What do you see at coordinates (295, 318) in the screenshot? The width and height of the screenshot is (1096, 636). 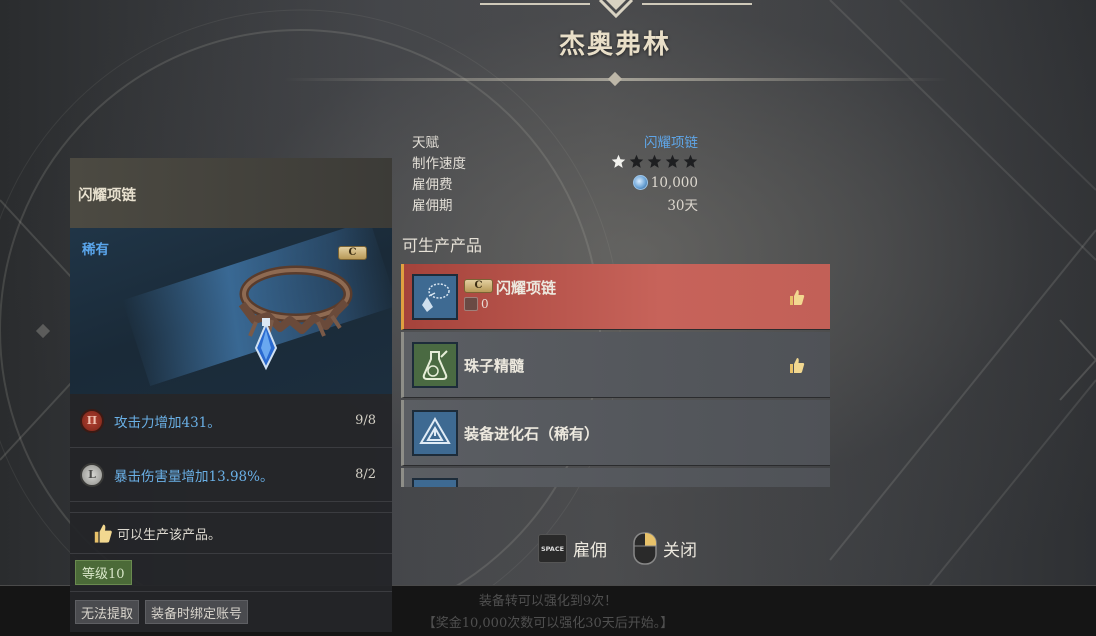 I see `necklace-item-image` at bounding box center [295, 318].